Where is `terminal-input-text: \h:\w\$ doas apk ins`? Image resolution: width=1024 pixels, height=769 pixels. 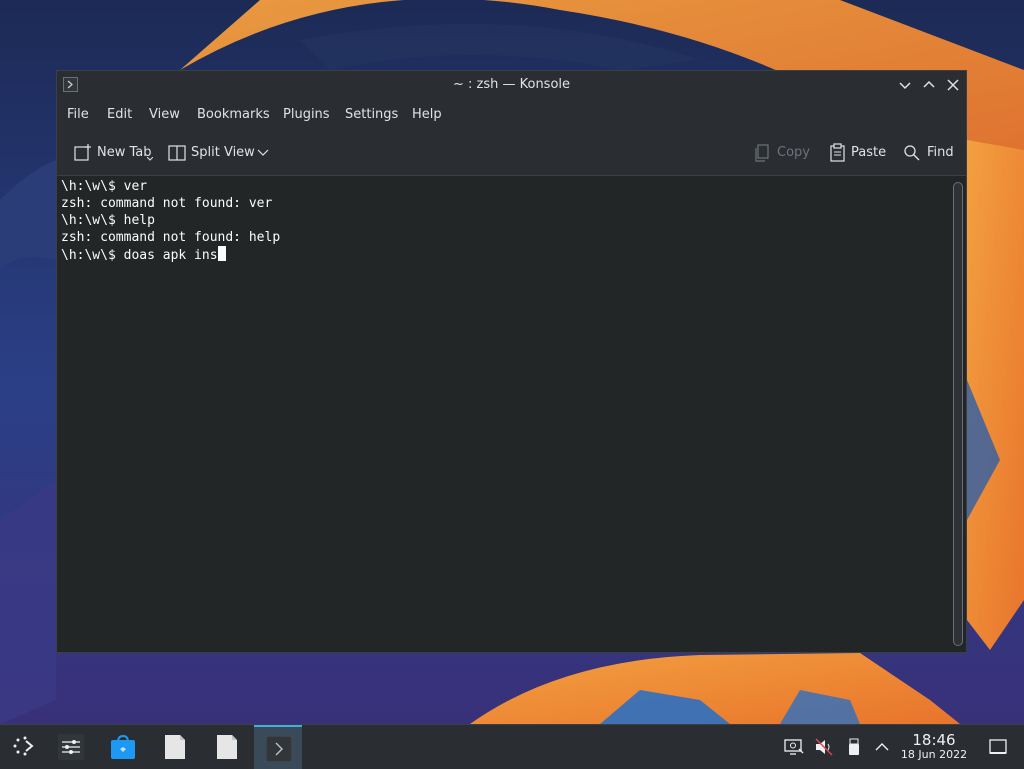
terminal-input-text: \h:\w\$ doas apk ins is located at coordinates (139, 255).